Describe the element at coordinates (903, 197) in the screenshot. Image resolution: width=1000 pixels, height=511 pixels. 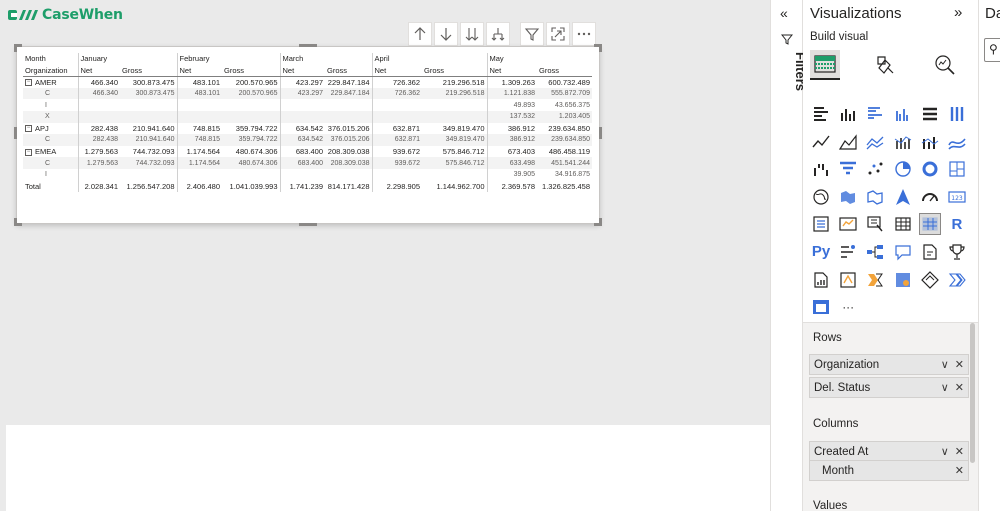
I see `azure-map-icon` at that location.